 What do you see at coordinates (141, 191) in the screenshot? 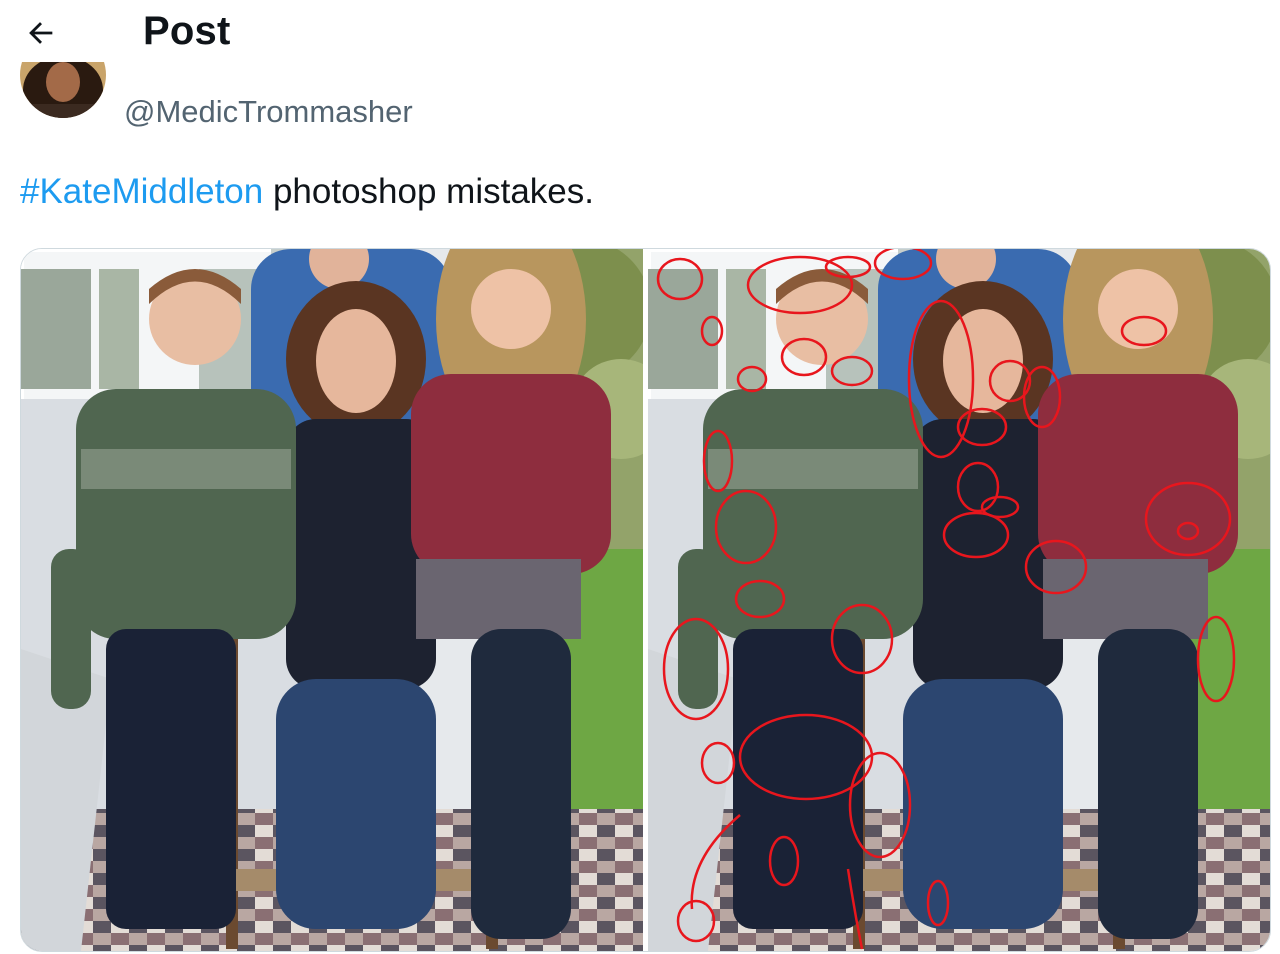
I see `hashtag-link: #KateMiddleton` at bounding box center [141, 191].